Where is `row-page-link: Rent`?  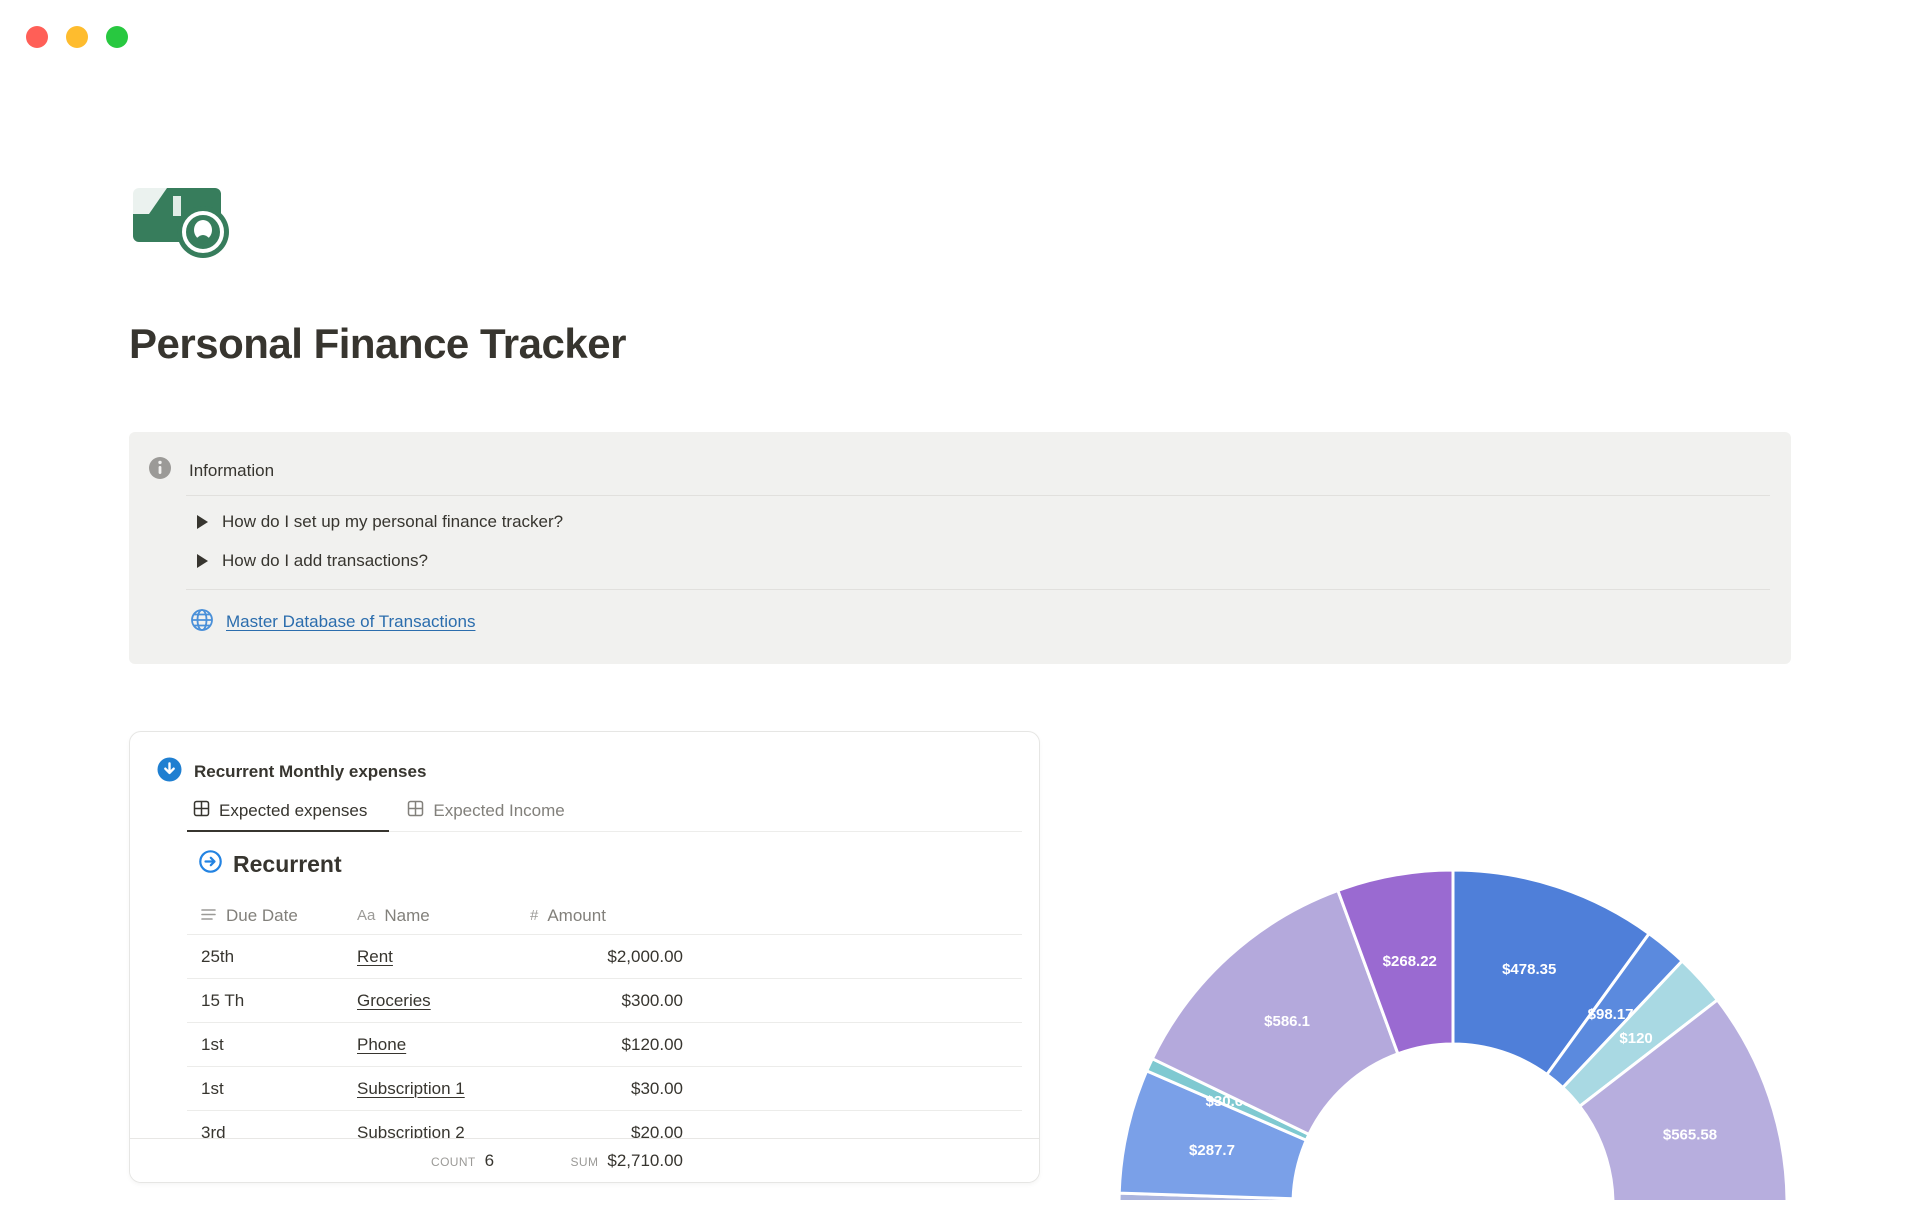 row-page-link: Rent is located at coordinates (375, 956).